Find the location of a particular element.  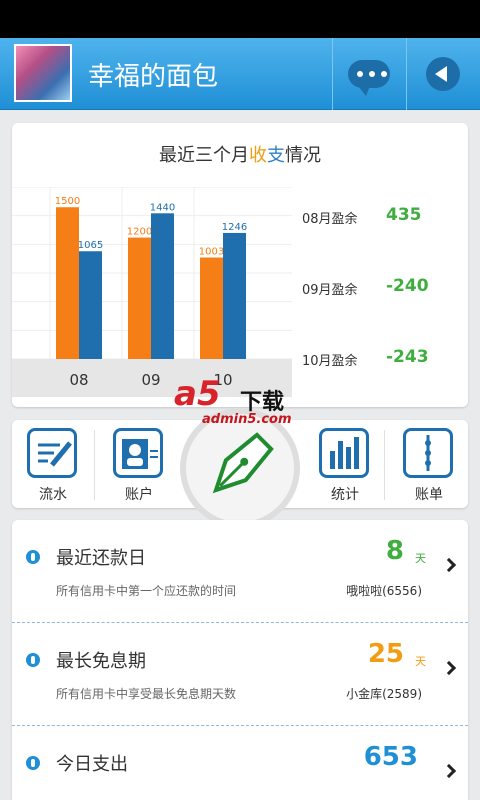

data-label: 1003 is located at coordinates (211, 252).